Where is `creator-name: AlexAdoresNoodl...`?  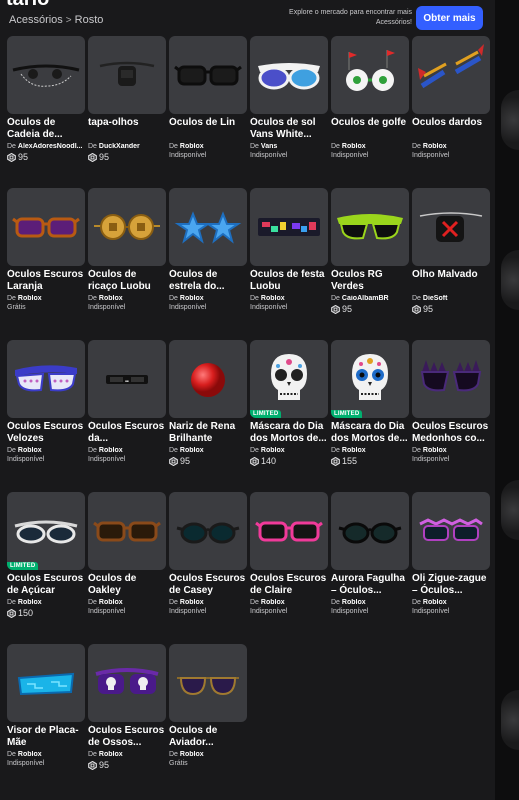
creator-name: AlexAdoresNoodl... is located at coordinates (50, 146).